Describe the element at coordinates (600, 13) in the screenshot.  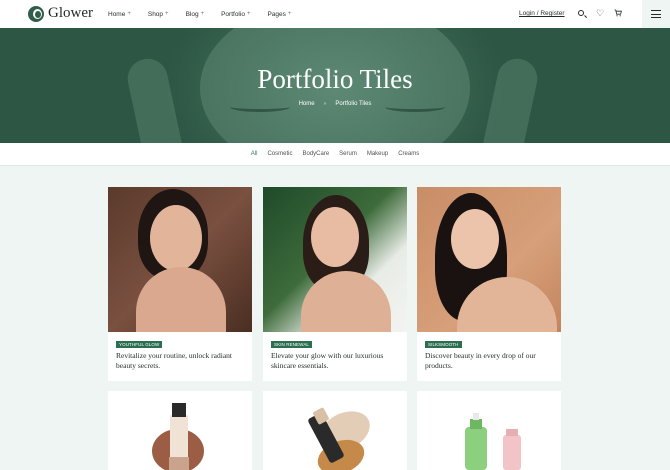
I see `heart-icon: ♡` at that location.